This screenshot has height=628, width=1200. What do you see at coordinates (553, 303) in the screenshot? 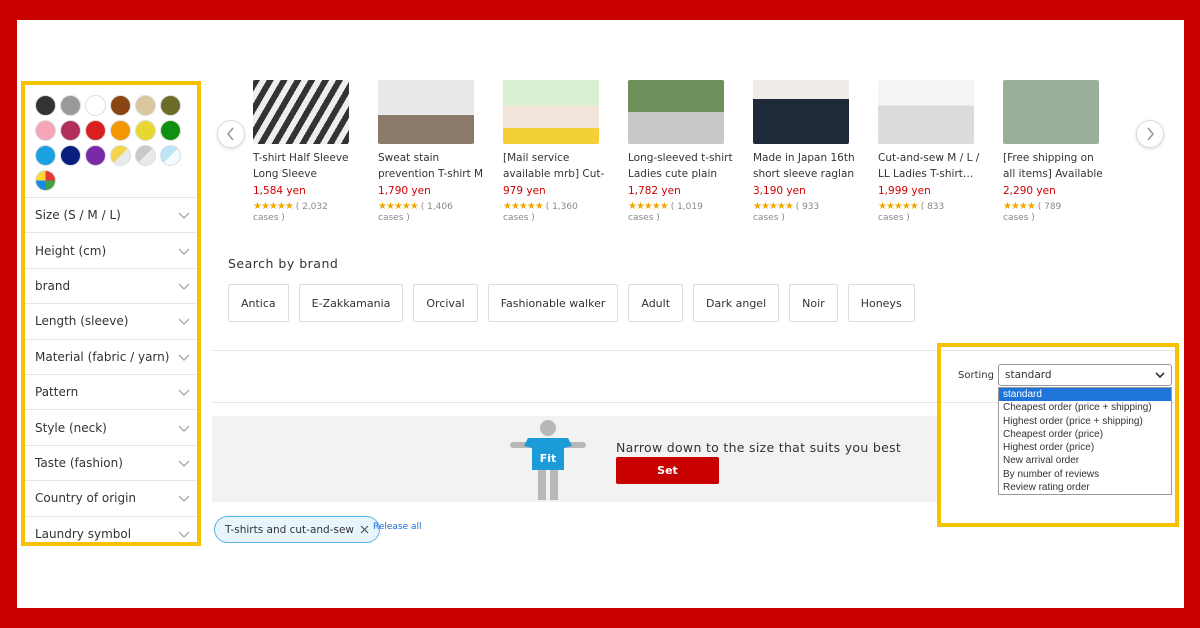
I see `brand-chip: Fashionable walker` at bounding box center [553, 303].